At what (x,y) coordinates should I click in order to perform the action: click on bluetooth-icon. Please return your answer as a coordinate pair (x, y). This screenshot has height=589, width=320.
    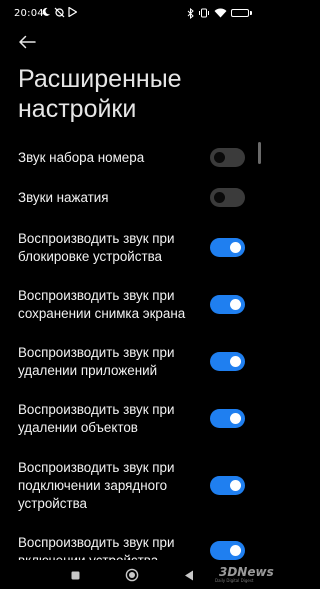
    Looking at the image, I should click on (190, 13).